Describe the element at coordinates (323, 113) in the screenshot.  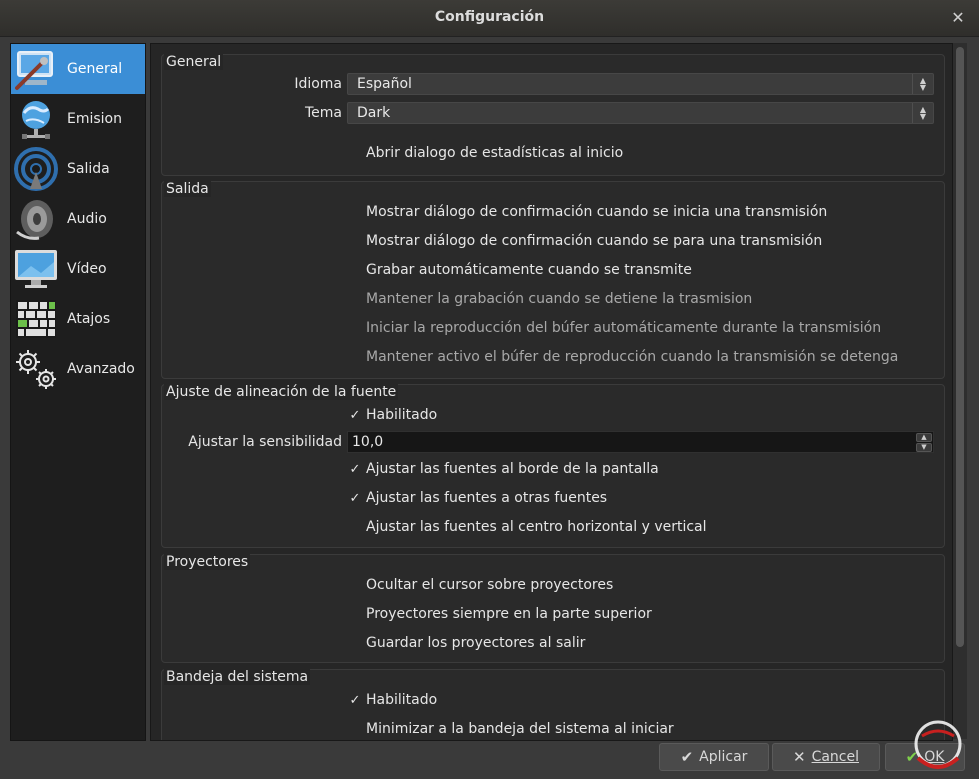
I see `theme-label: Tema` at that location.